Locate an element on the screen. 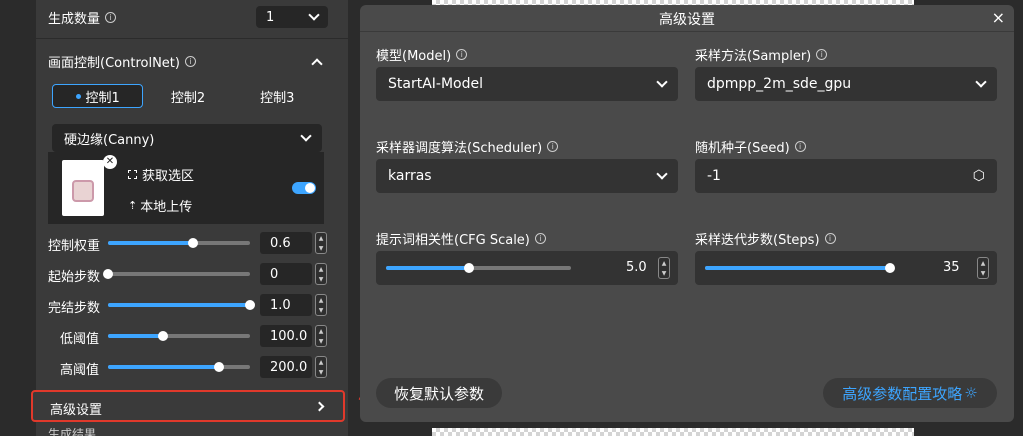 This screenshot has height=436, width=1023. selection-icon is located at coordinates (132, 174).